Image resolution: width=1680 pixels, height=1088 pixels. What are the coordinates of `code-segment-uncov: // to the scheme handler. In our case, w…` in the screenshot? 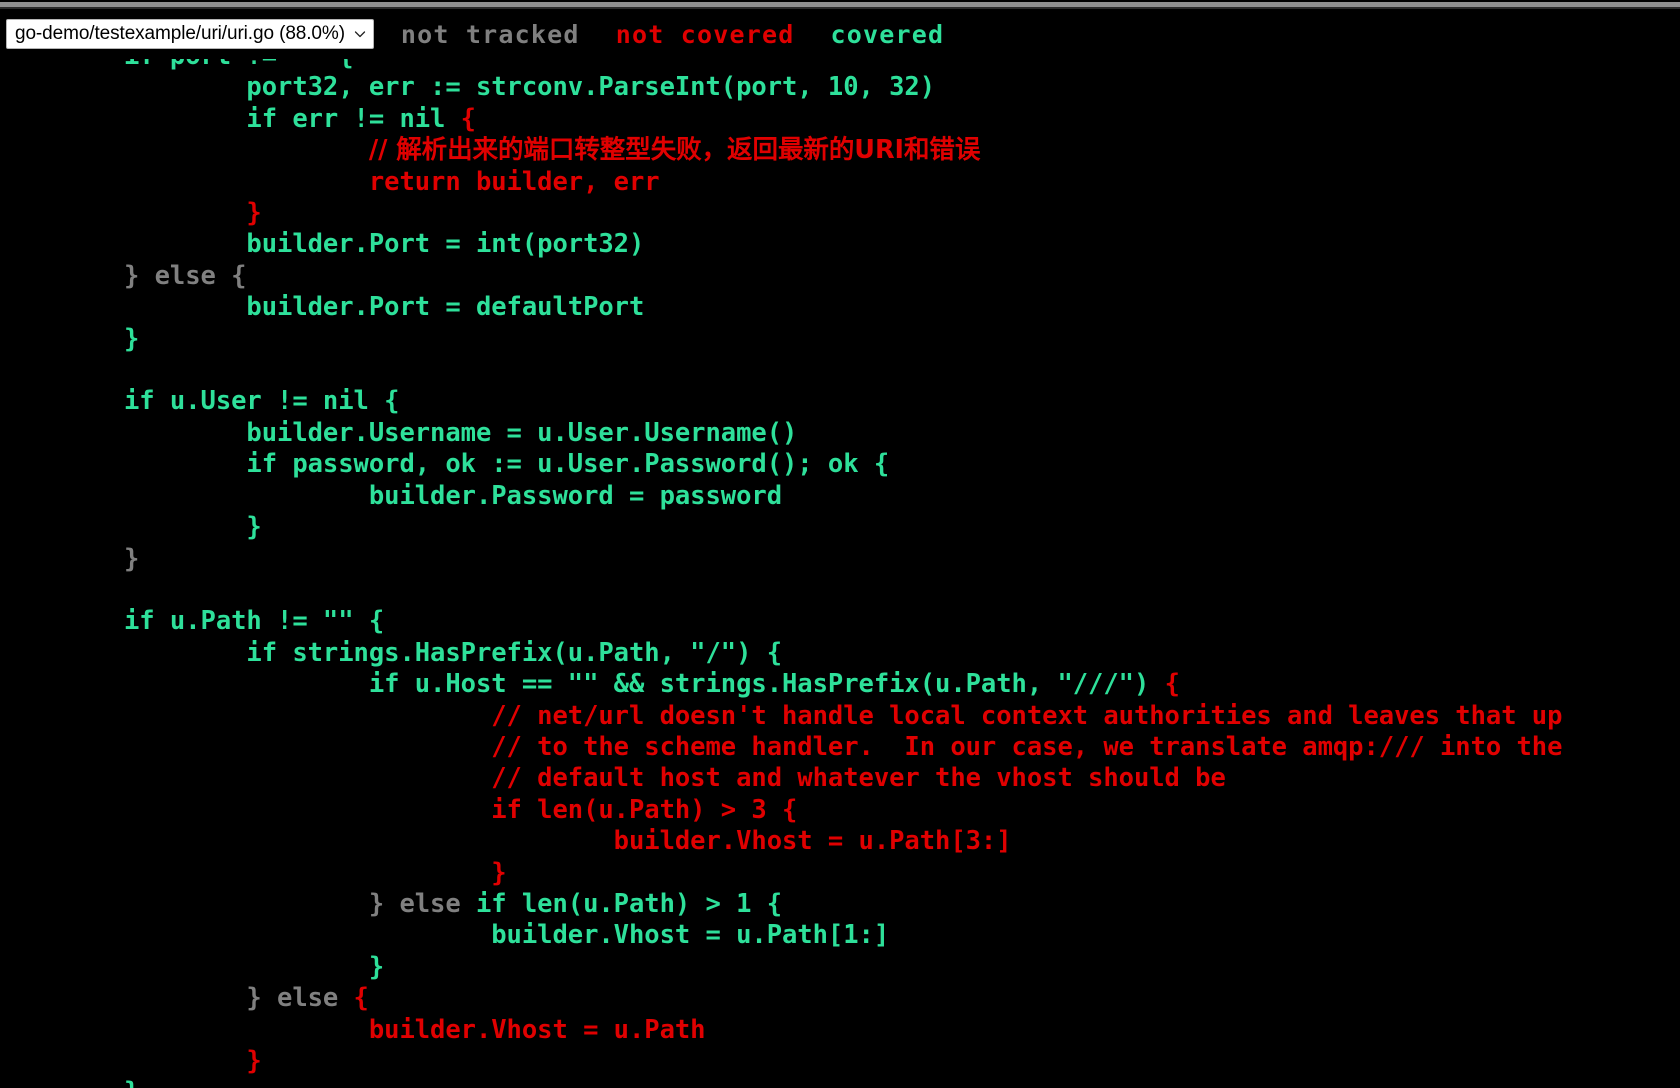 It's located at (843, 746).